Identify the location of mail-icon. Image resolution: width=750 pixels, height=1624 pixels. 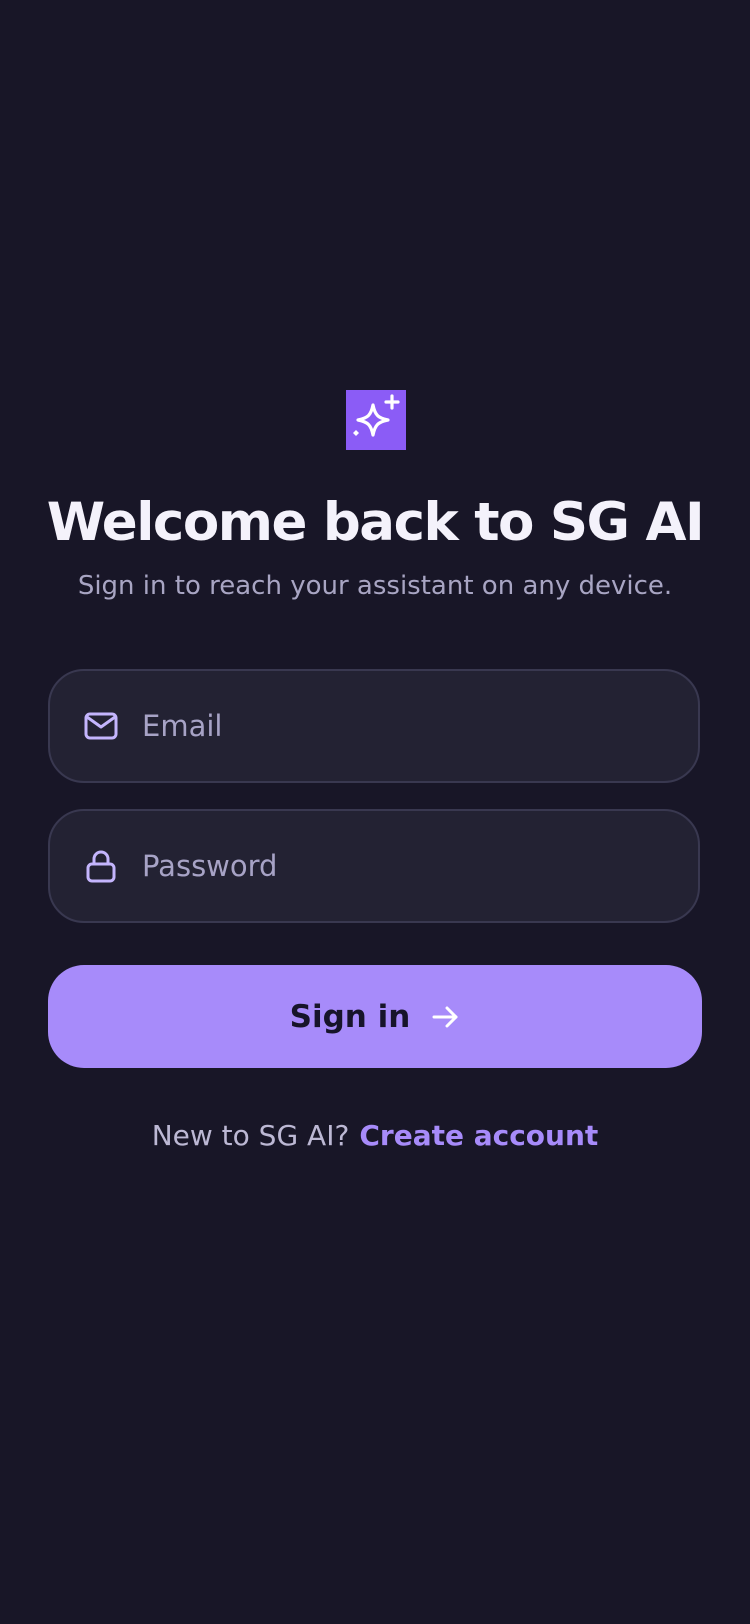
(101, 726).